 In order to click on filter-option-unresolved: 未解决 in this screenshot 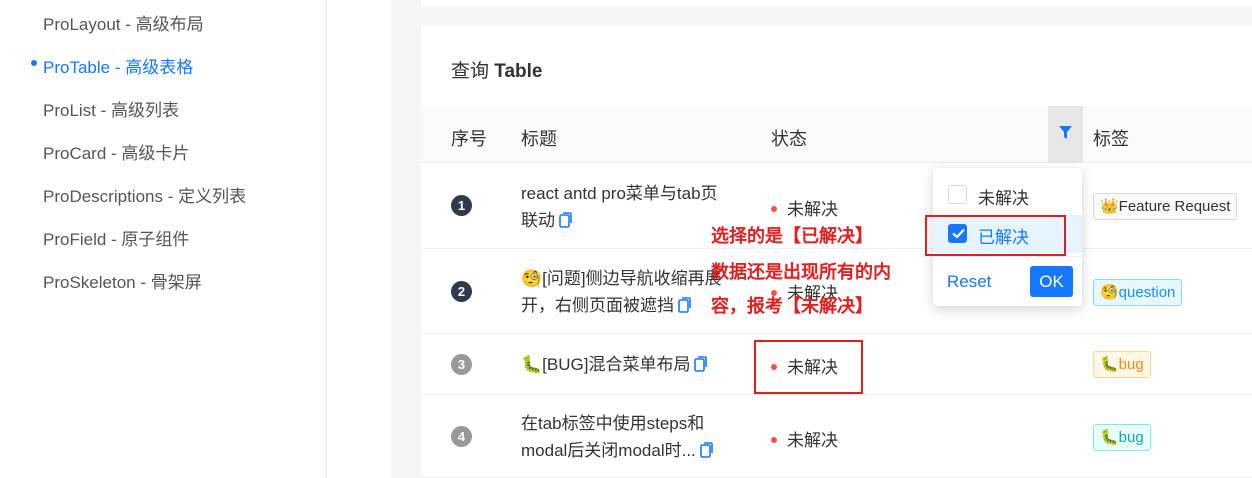, I will do `click(1007, 195)`.